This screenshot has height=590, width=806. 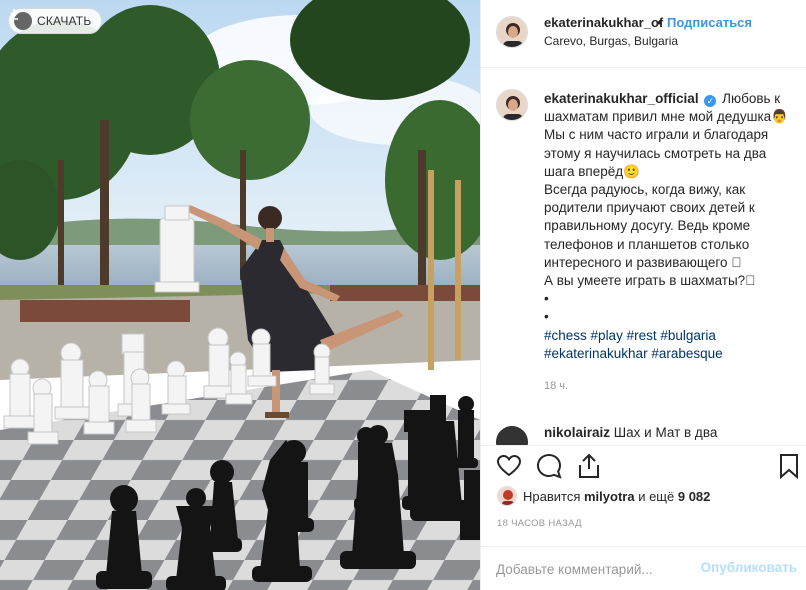 I want to click on verified-badge-icon: ✓, so click(x=710, y=101).